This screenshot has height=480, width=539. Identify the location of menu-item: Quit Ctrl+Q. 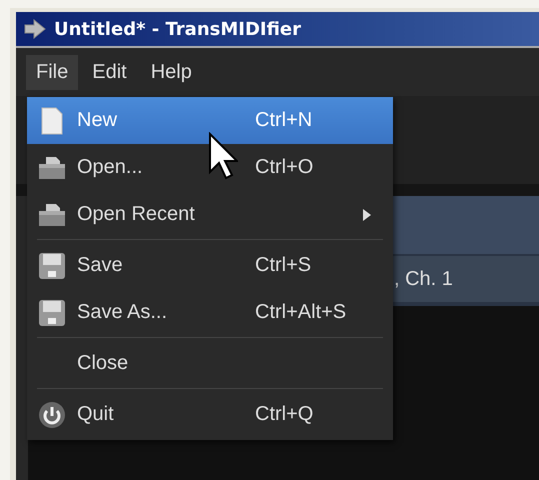
(210, 414).